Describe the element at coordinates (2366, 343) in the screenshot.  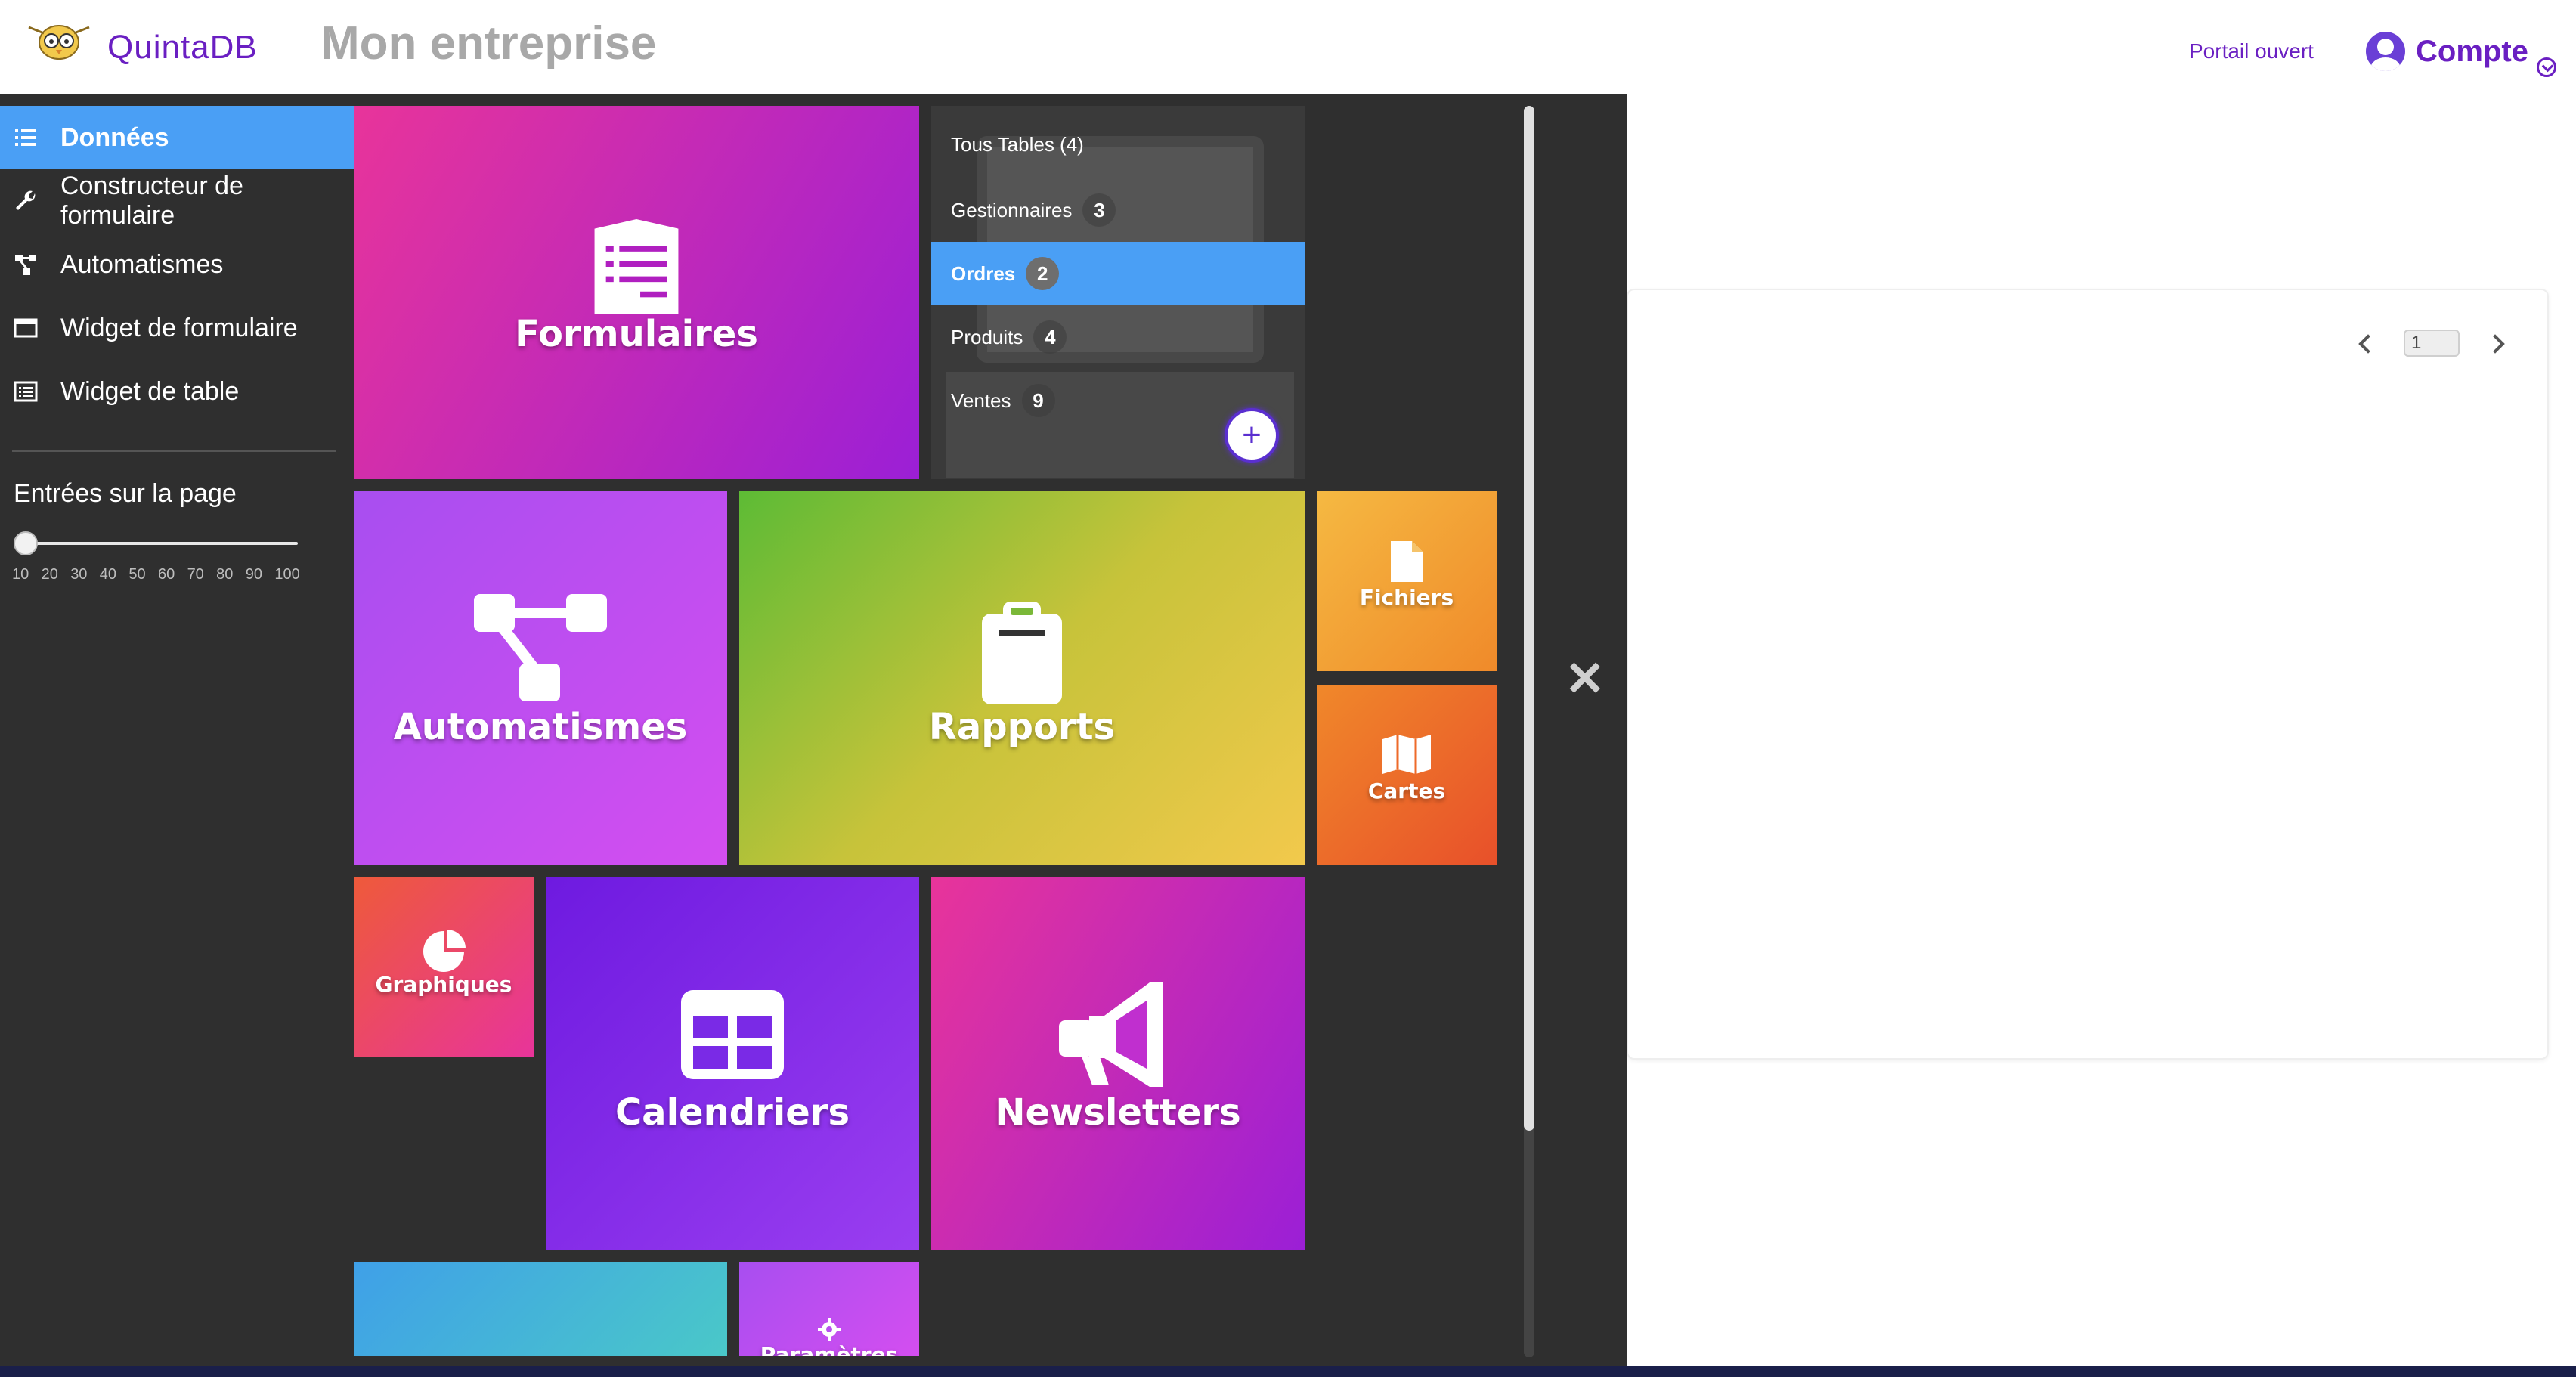
I see `previous-page-icon` at that location.